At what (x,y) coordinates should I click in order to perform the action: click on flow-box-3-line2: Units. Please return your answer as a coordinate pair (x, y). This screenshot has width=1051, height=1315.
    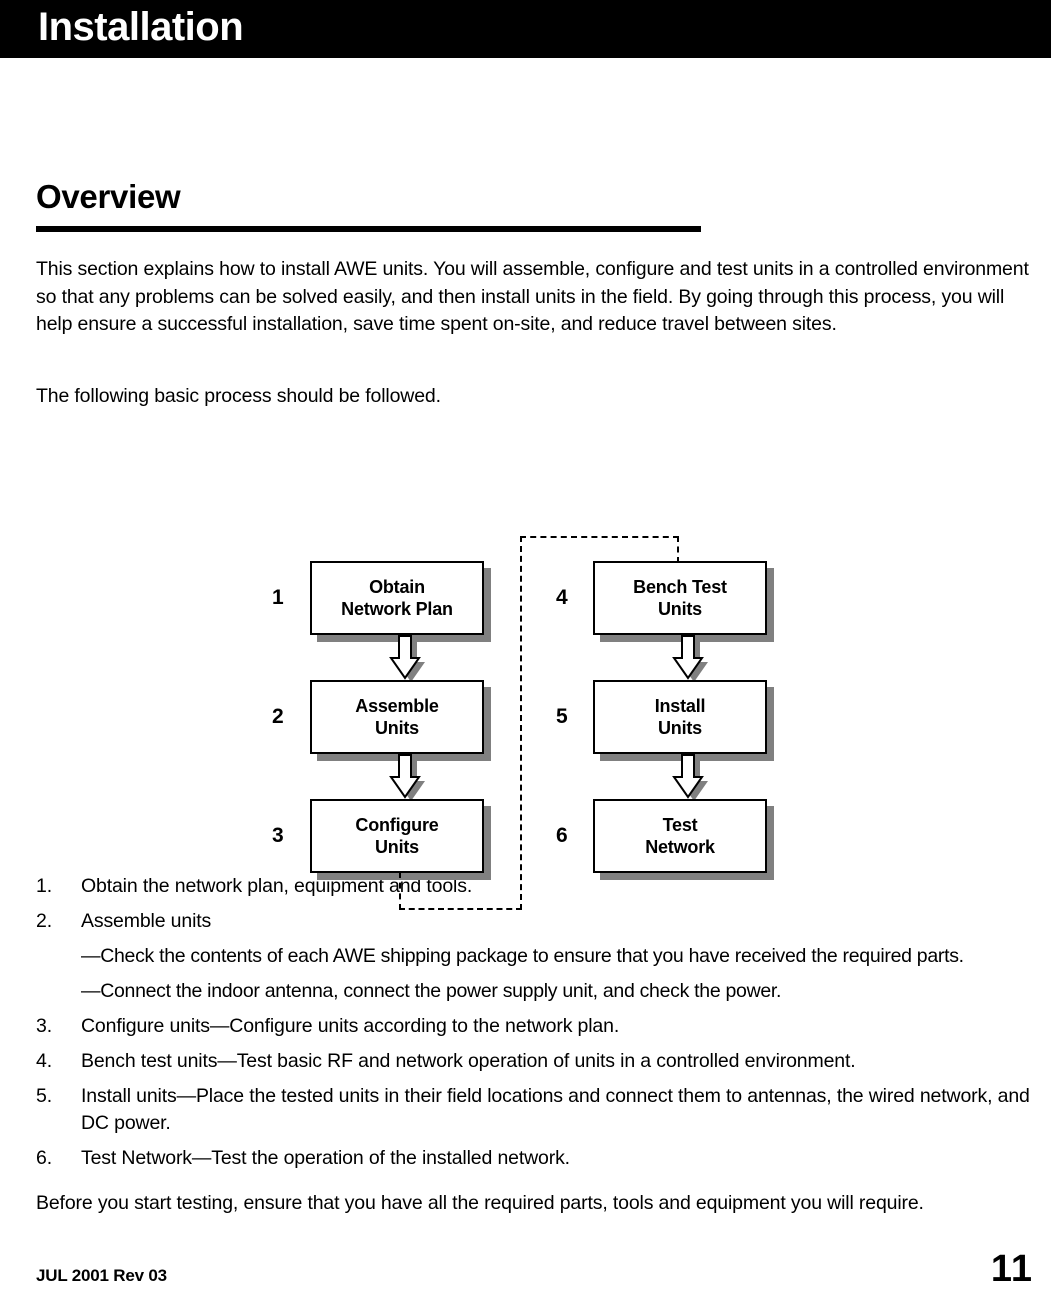
    Looking at the image, I should click on (396, 847).